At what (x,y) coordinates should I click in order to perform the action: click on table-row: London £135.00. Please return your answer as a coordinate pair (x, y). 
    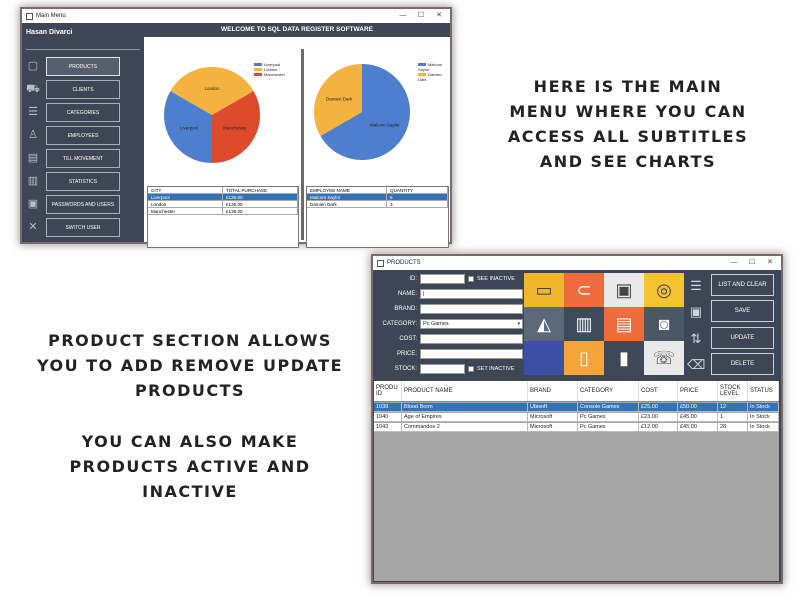
    Looking at the image, I should click on (223, 204).